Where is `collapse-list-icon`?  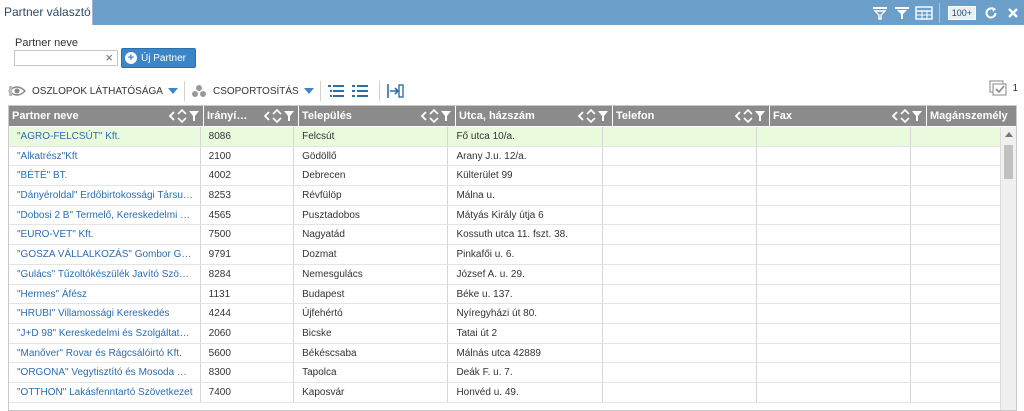
collapse-list-icon is located at coordinates (359, 91).